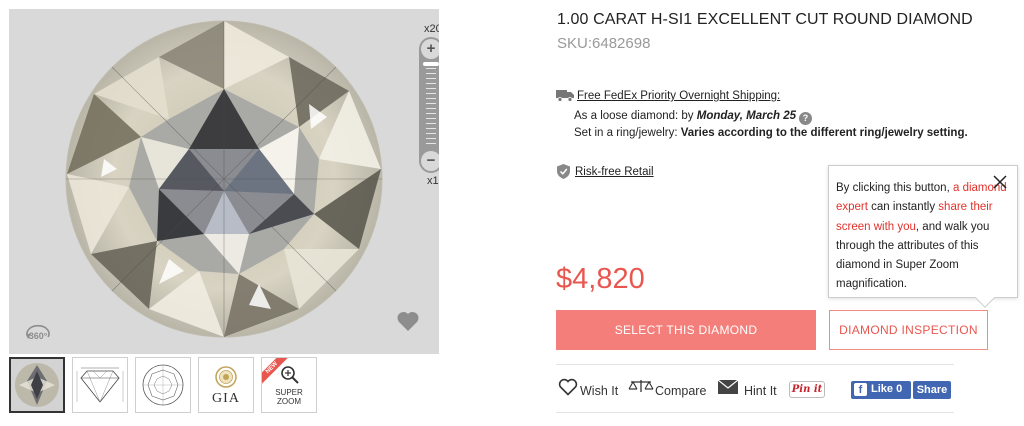 The image size is (1024, 426). I want to click on pin-it-button: Pin it, so click(807, 389).